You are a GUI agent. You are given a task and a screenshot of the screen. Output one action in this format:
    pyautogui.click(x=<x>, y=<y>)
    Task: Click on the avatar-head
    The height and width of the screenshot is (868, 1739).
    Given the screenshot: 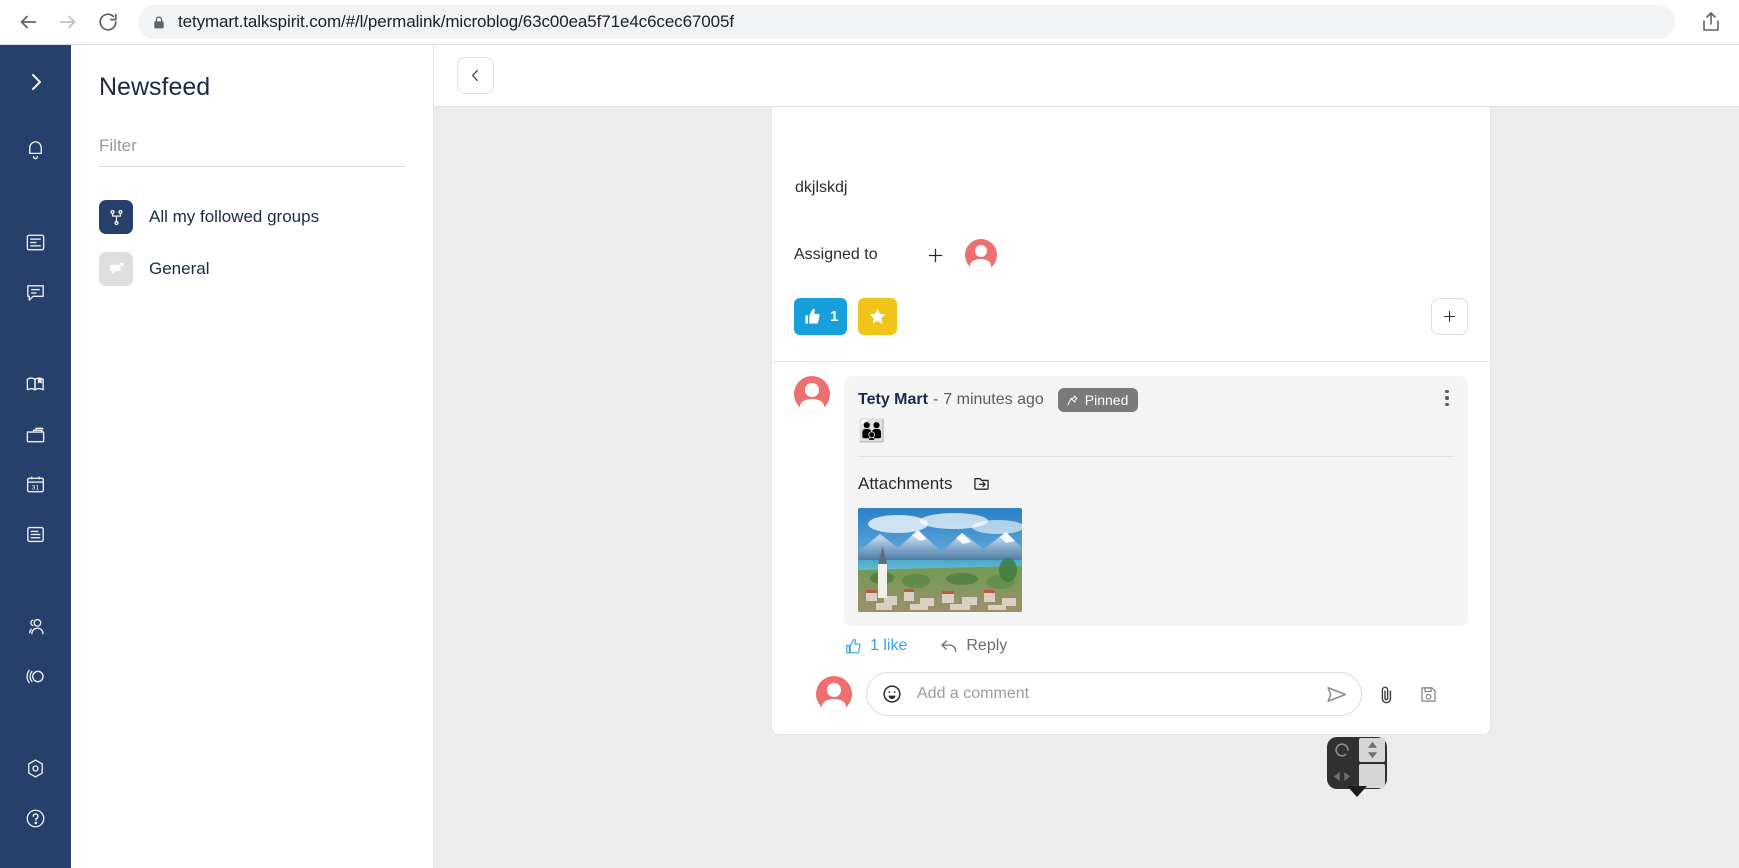 What is the action you would take?
    pyautogui.click(x=980, y=251)
    